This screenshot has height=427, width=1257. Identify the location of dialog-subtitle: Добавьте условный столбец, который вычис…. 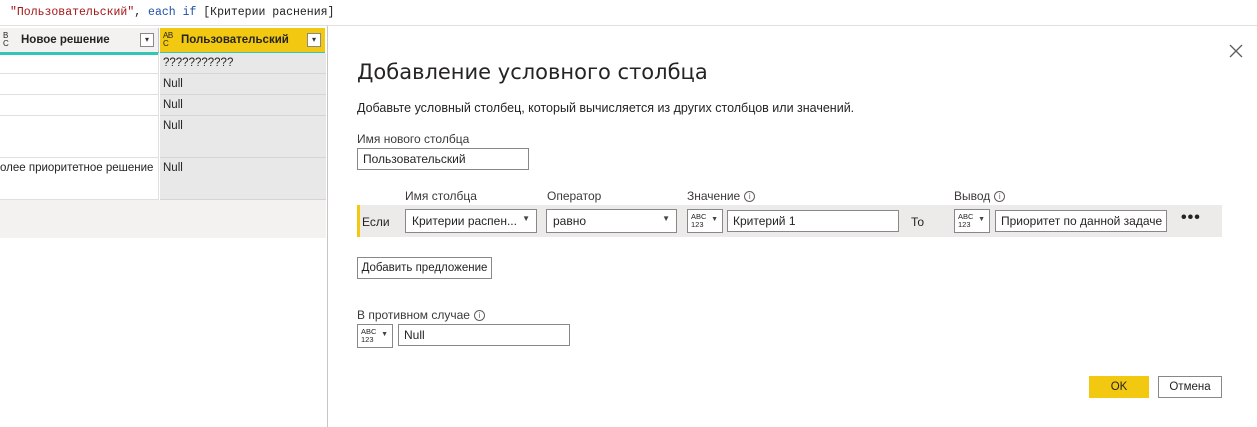
(606, 108).